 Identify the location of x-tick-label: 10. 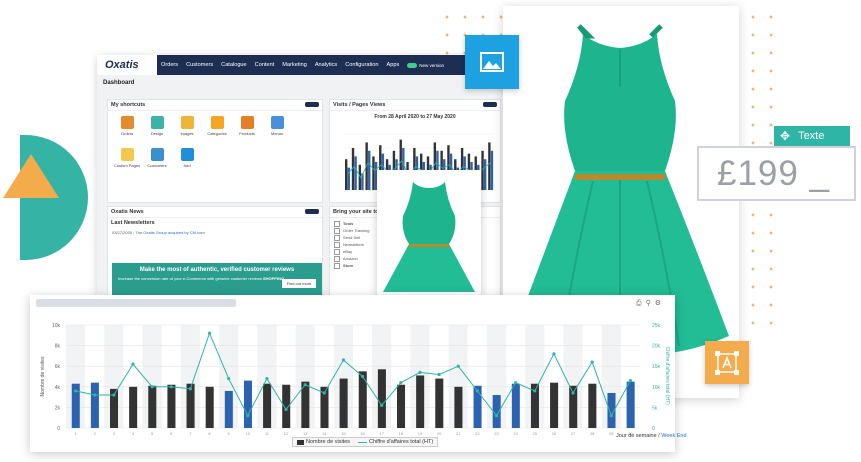
(248, 433).